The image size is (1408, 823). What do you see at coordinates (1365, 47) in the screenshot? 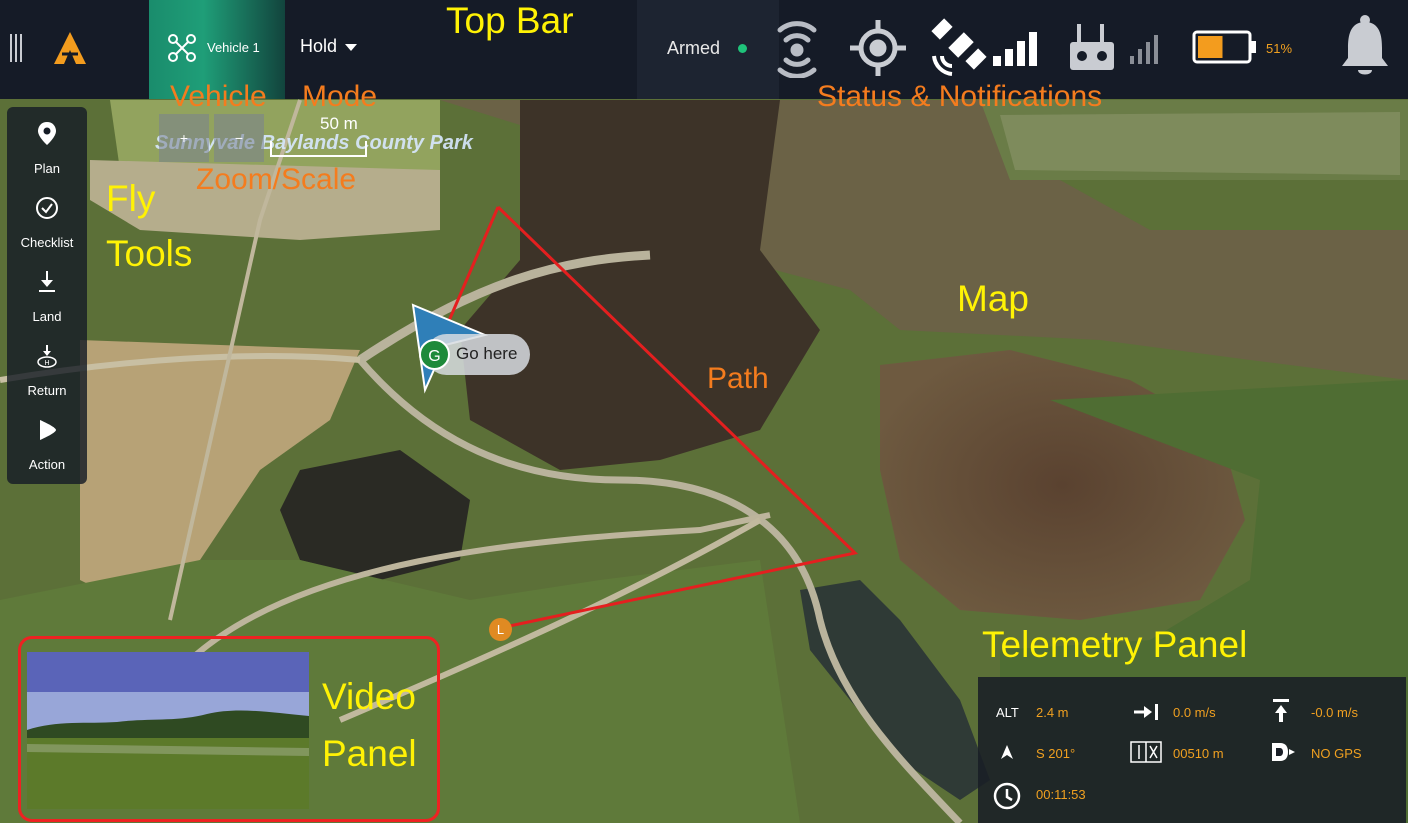
I see `bell-icon` at bounding box center [1365, 47].